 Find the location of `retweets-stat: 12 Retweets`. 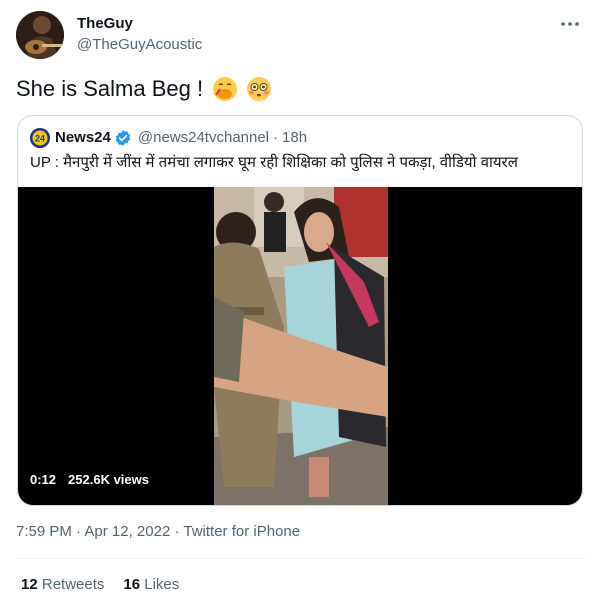

retweets-stat: 12 Retweets is located at coordinates (62, 585).